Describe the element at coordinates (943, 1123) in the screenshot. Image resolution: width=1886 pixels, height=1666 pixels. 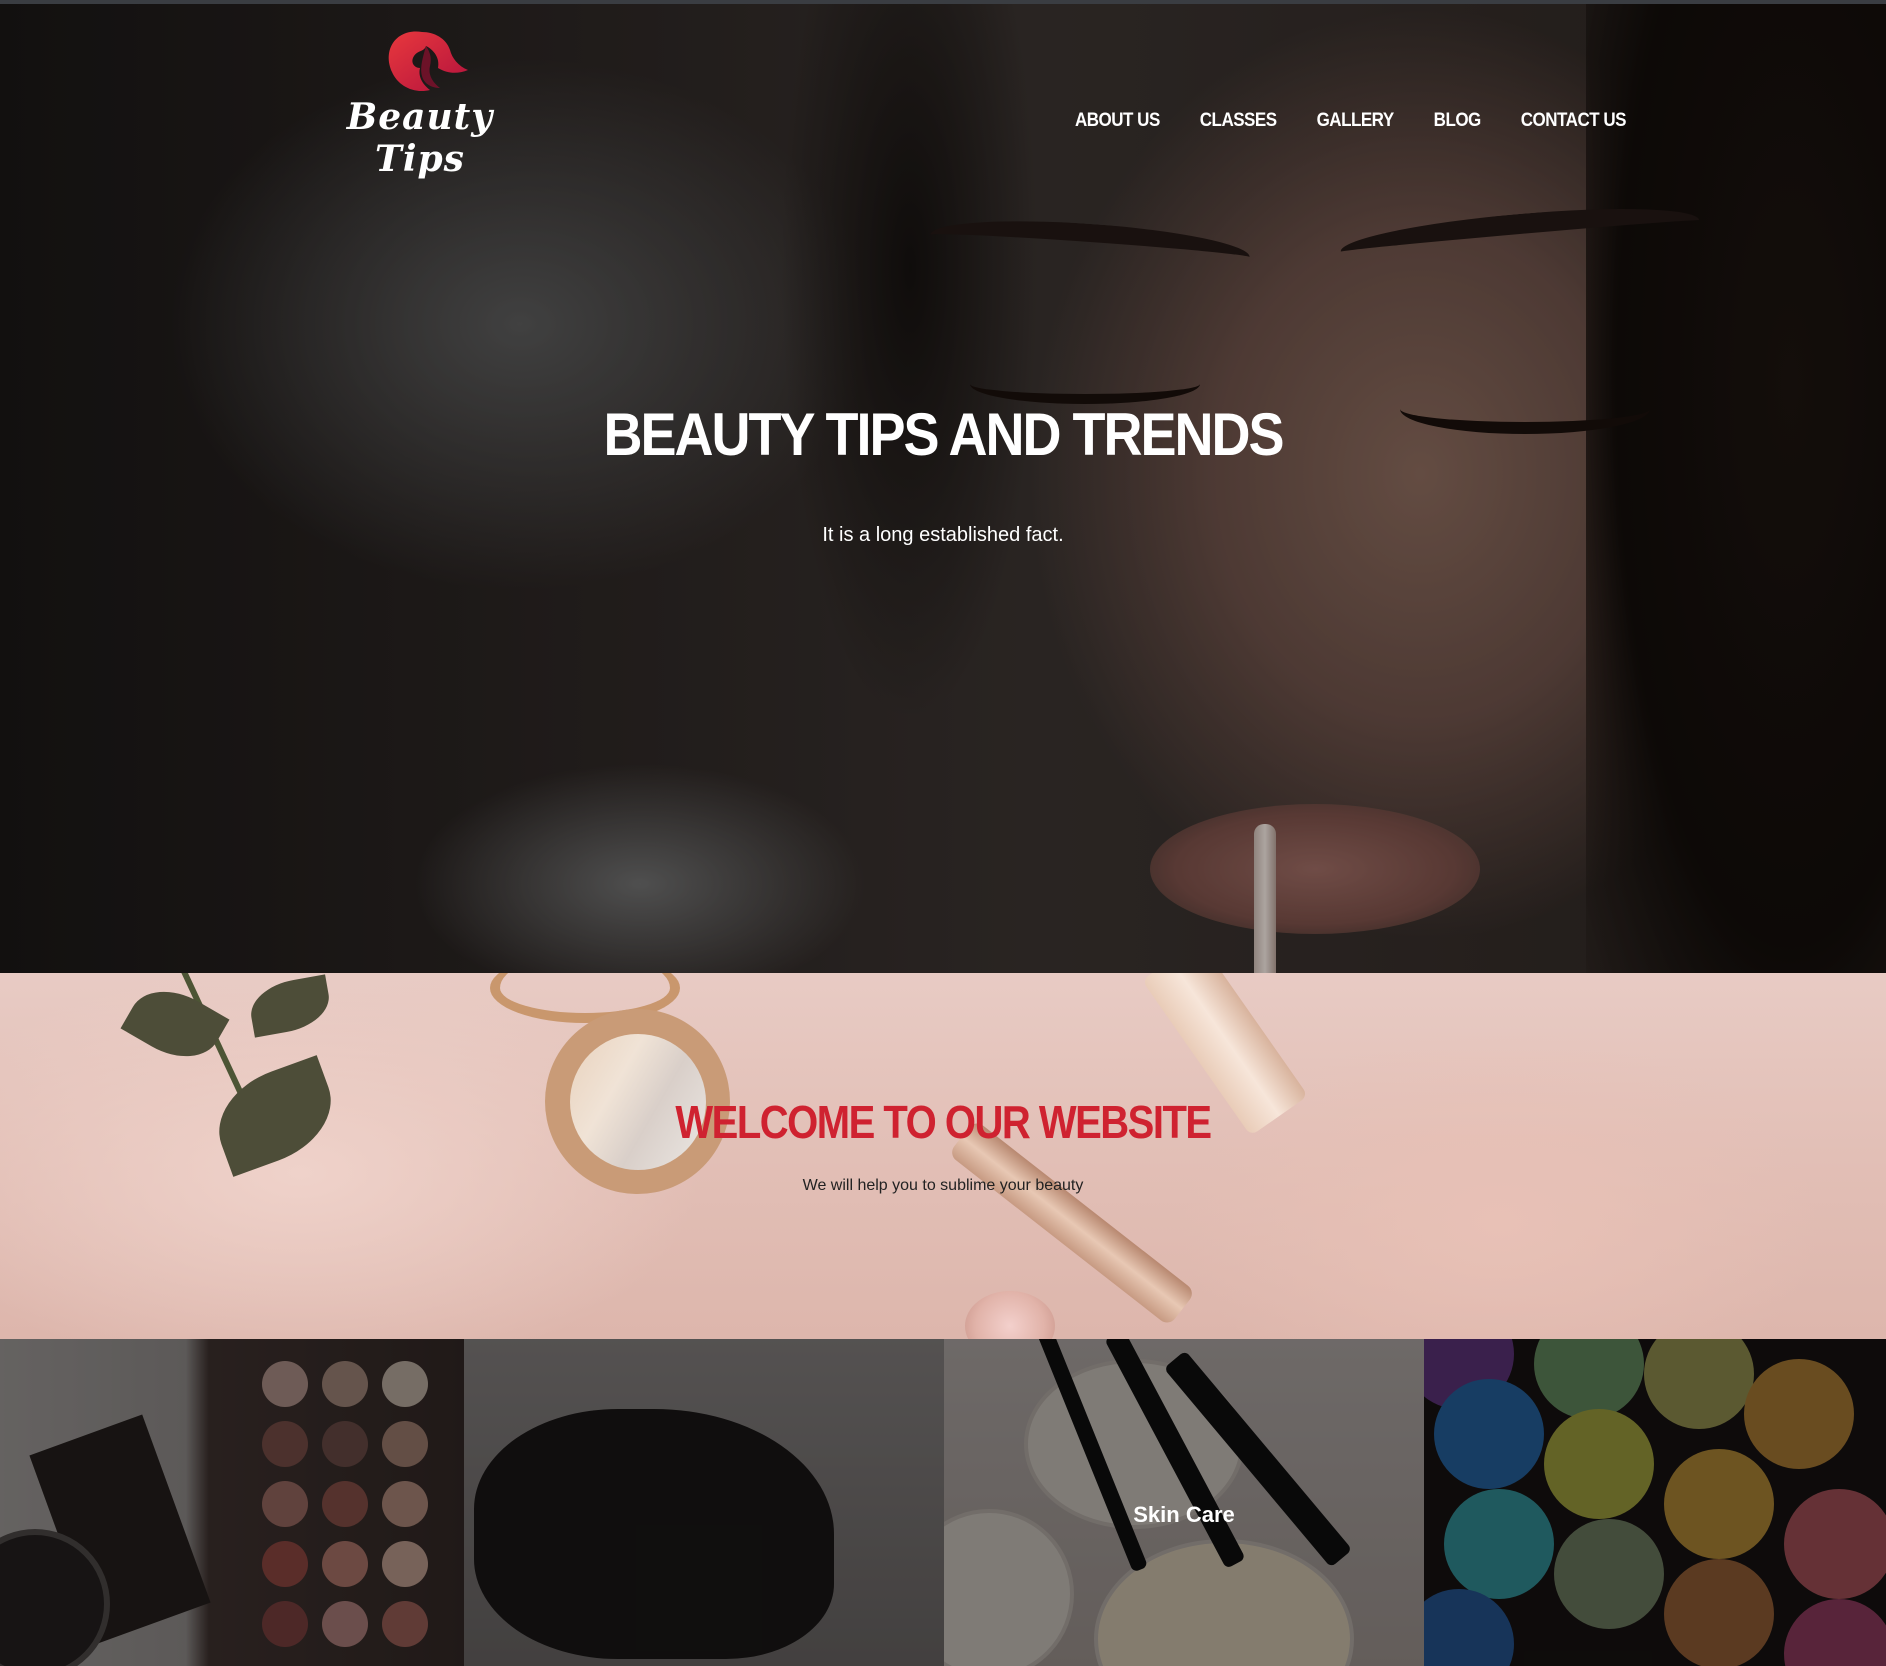
I see `welcome-title: WELCOME TO OUR WEBSITE` at that location.